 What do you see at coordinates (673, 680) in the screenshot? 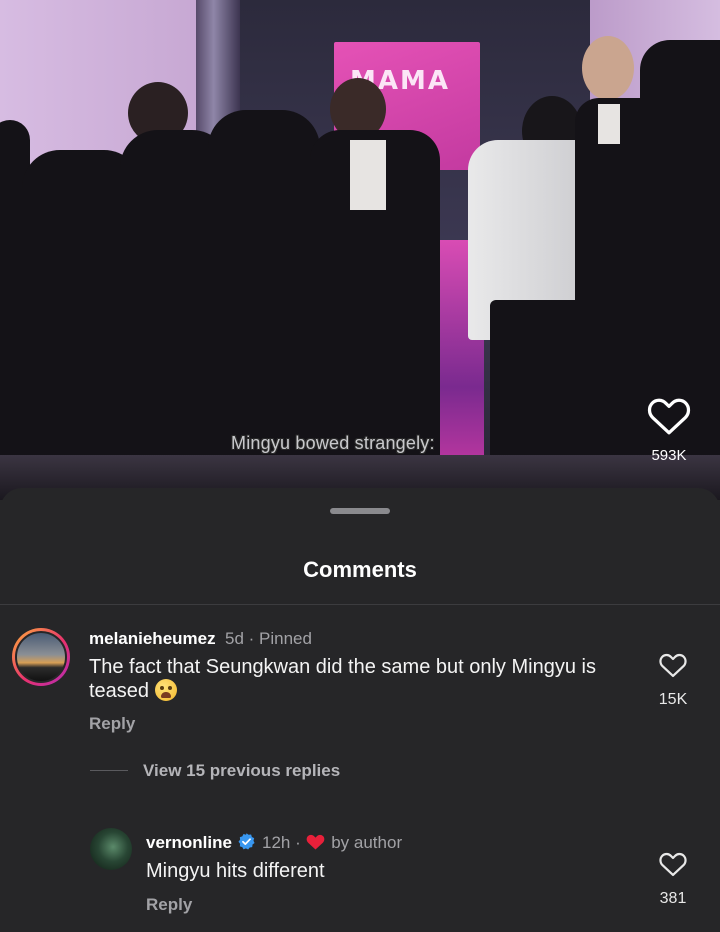
I see `comment-like-button: 15K` at bounding box center [673, 680].